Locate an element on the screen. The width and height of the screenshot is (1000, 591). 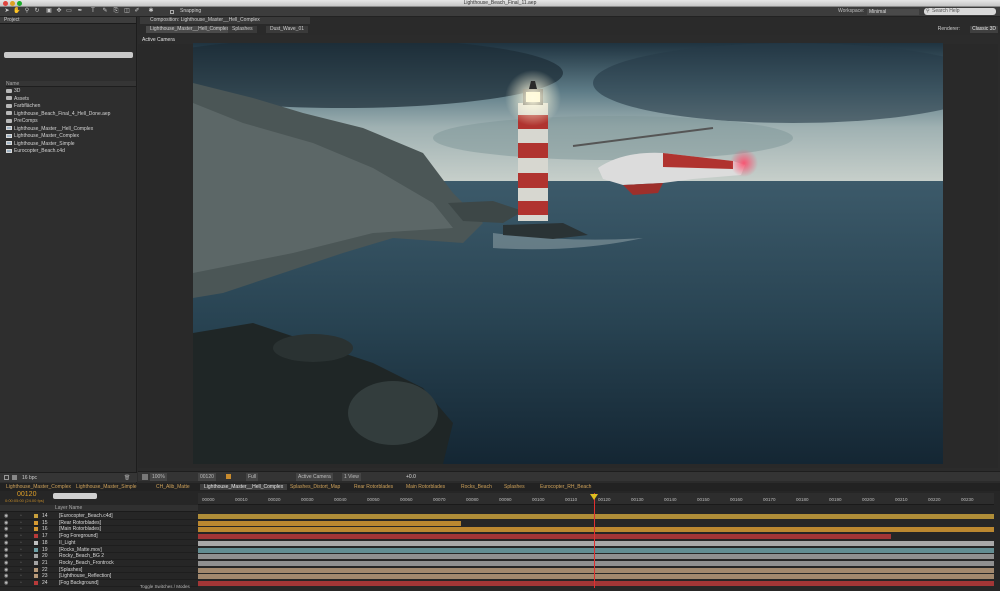
layer-row: ◉ ▫ 17 [Fog Foreground] is located at coordinates (99, 536).